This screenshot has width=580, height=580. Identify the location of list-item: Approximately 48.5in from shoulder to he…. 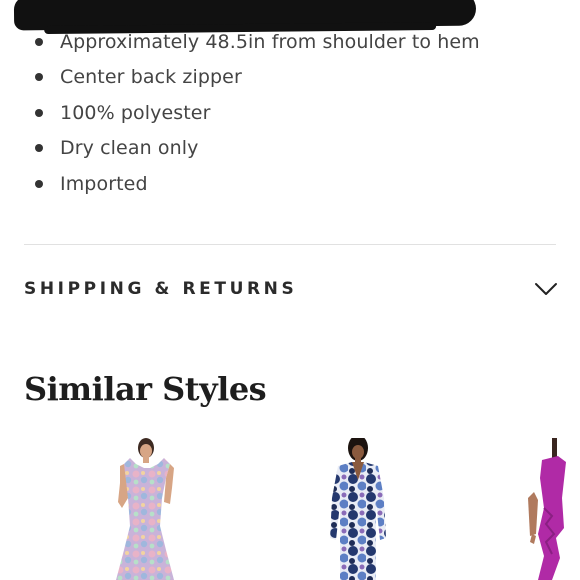
(290, 42).